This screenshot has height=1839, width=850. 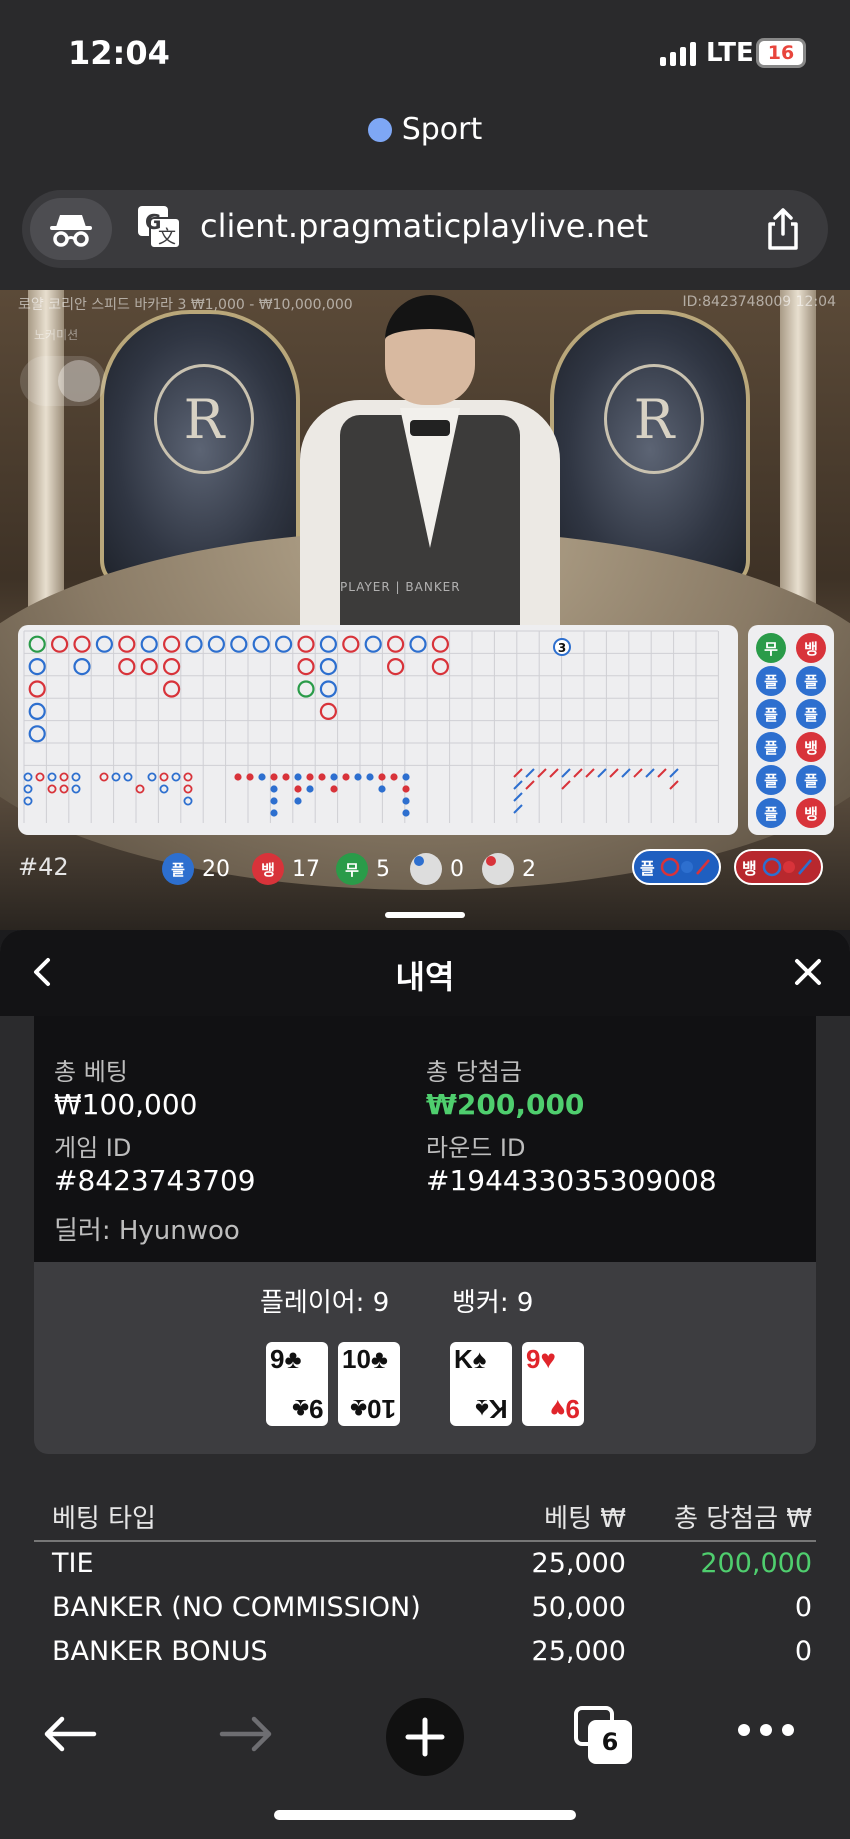 What do you see at coordinates (425, 1737) in the screenshot?
I see `plus-icon` at bounding box center [425, 1737].